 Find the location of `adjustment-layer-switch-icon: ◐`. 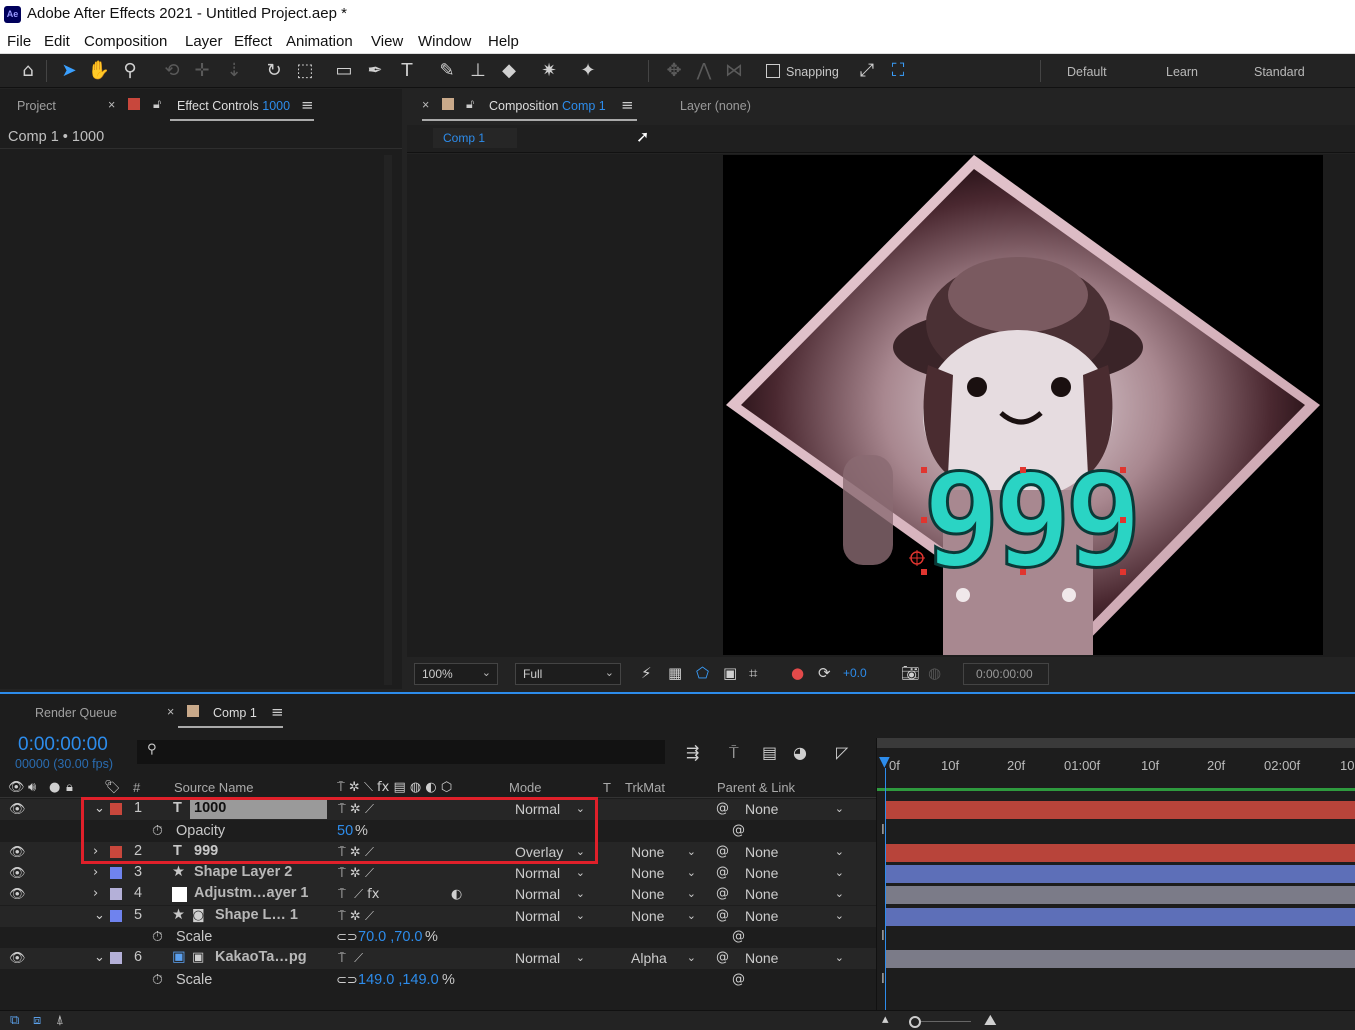

adjustment-layer-switch-icon: ◐ is located at coordinates (456, 894).